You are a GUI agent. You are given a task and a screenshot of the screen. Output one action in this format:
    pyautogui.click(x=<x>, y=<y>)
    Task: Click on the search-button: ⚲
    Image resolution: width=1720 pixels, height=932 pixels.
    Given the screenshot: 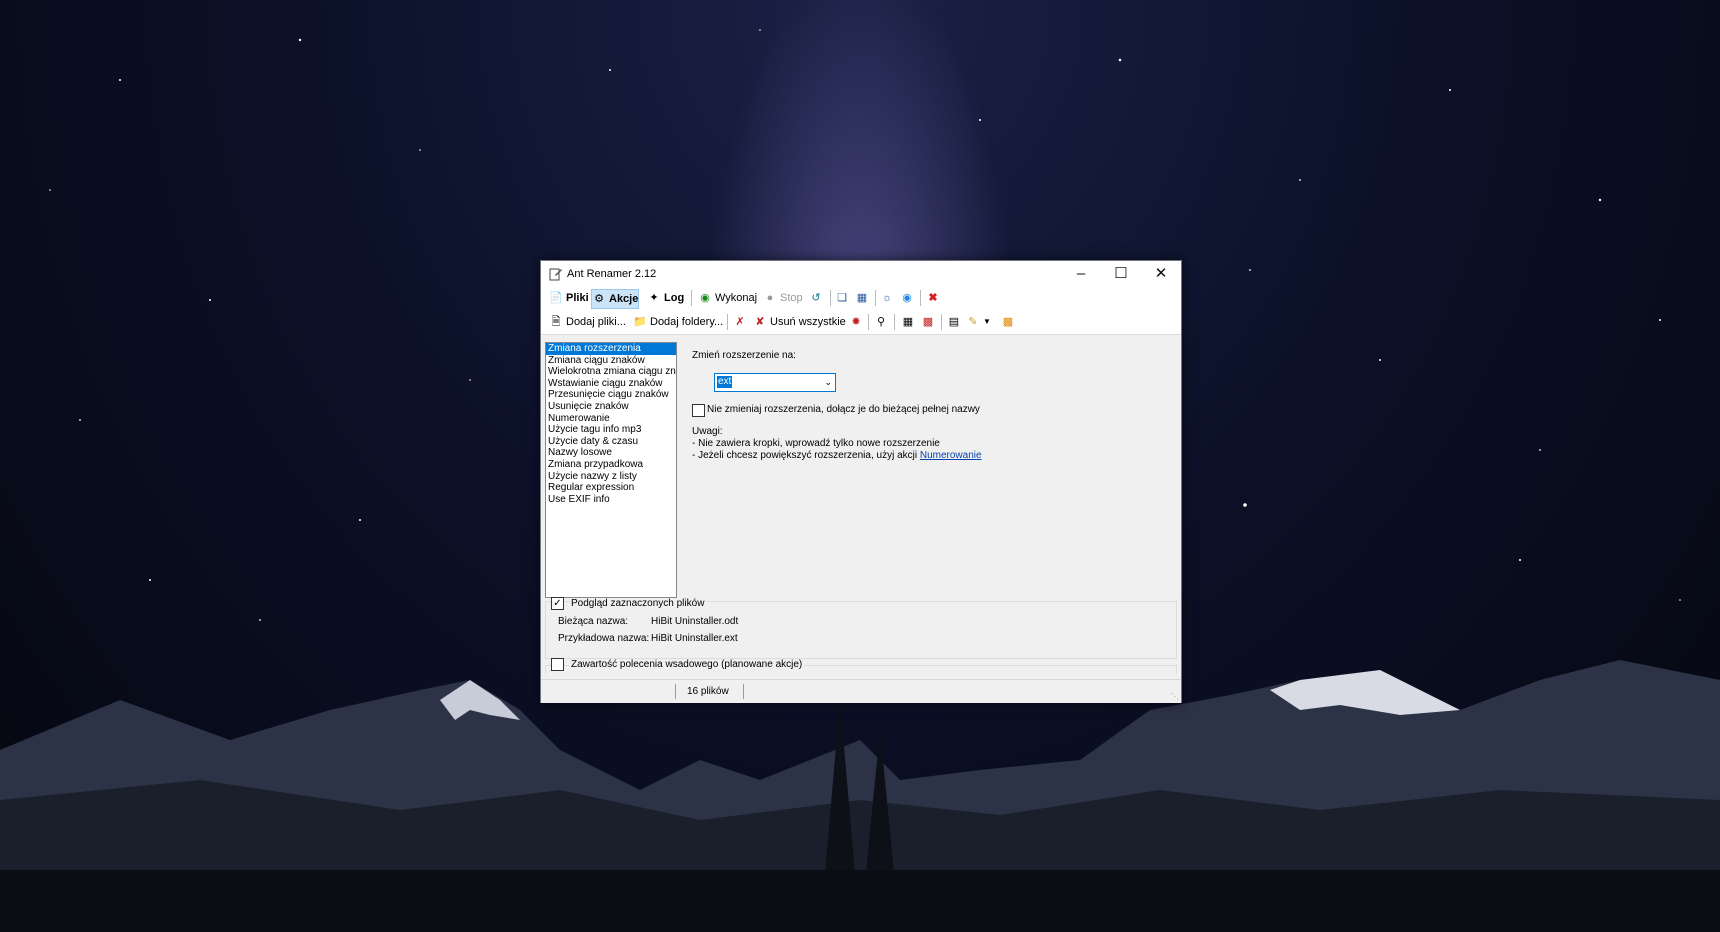 What is the action you would take?
    pyautogui.click(x=881, y=322)
    